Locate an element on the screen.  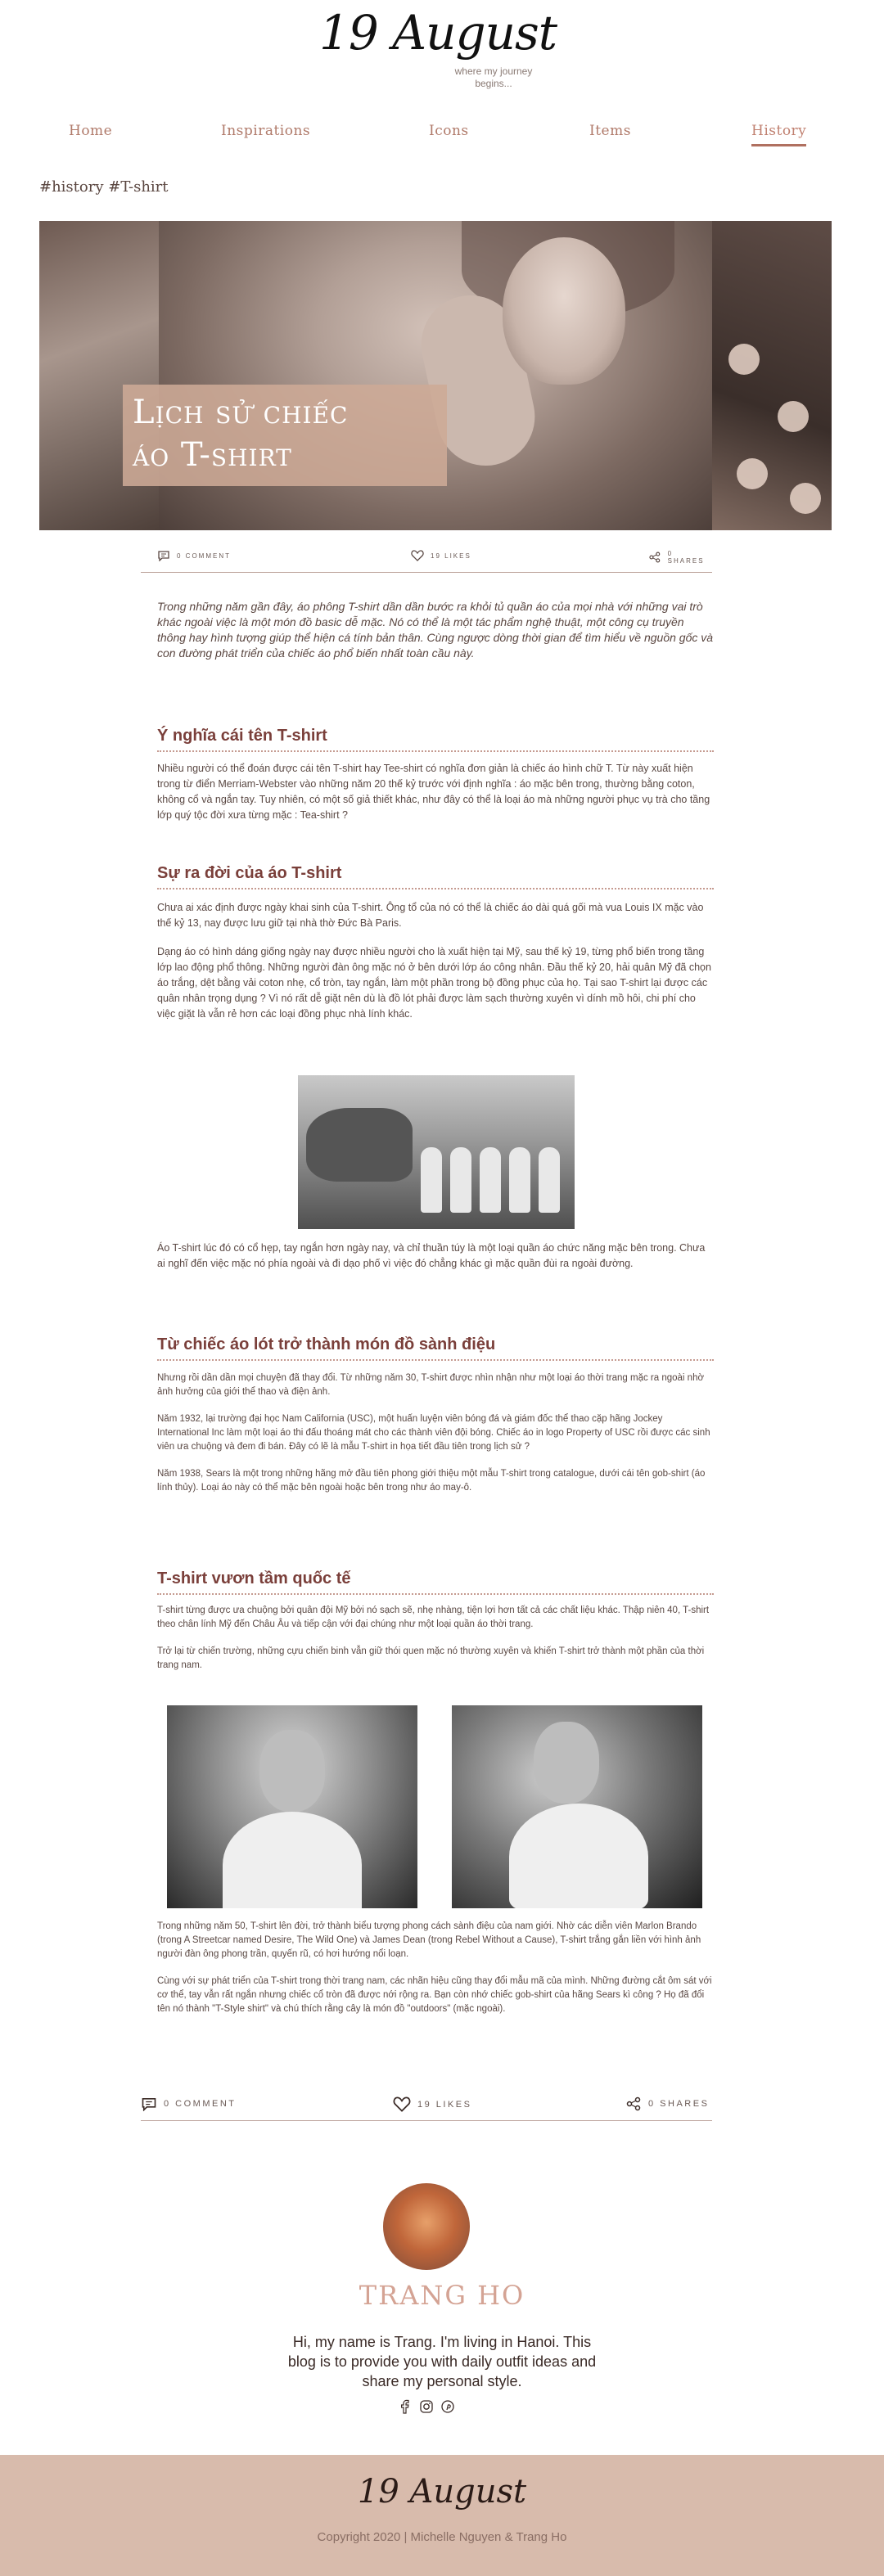
section-heading-origin: Sự ra đời của áo T-shirt is located at coordinates (436, 877).